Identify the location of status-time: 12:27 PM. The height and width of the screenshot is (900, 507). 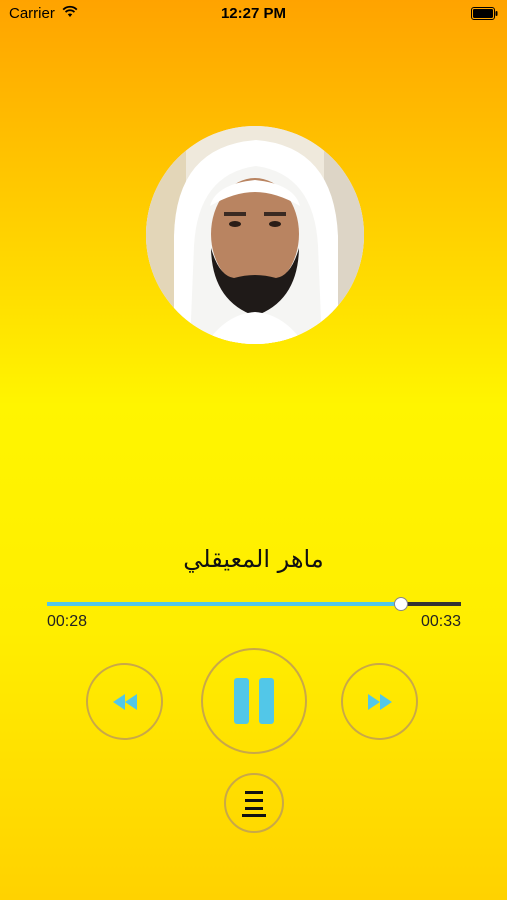
(253, 13).